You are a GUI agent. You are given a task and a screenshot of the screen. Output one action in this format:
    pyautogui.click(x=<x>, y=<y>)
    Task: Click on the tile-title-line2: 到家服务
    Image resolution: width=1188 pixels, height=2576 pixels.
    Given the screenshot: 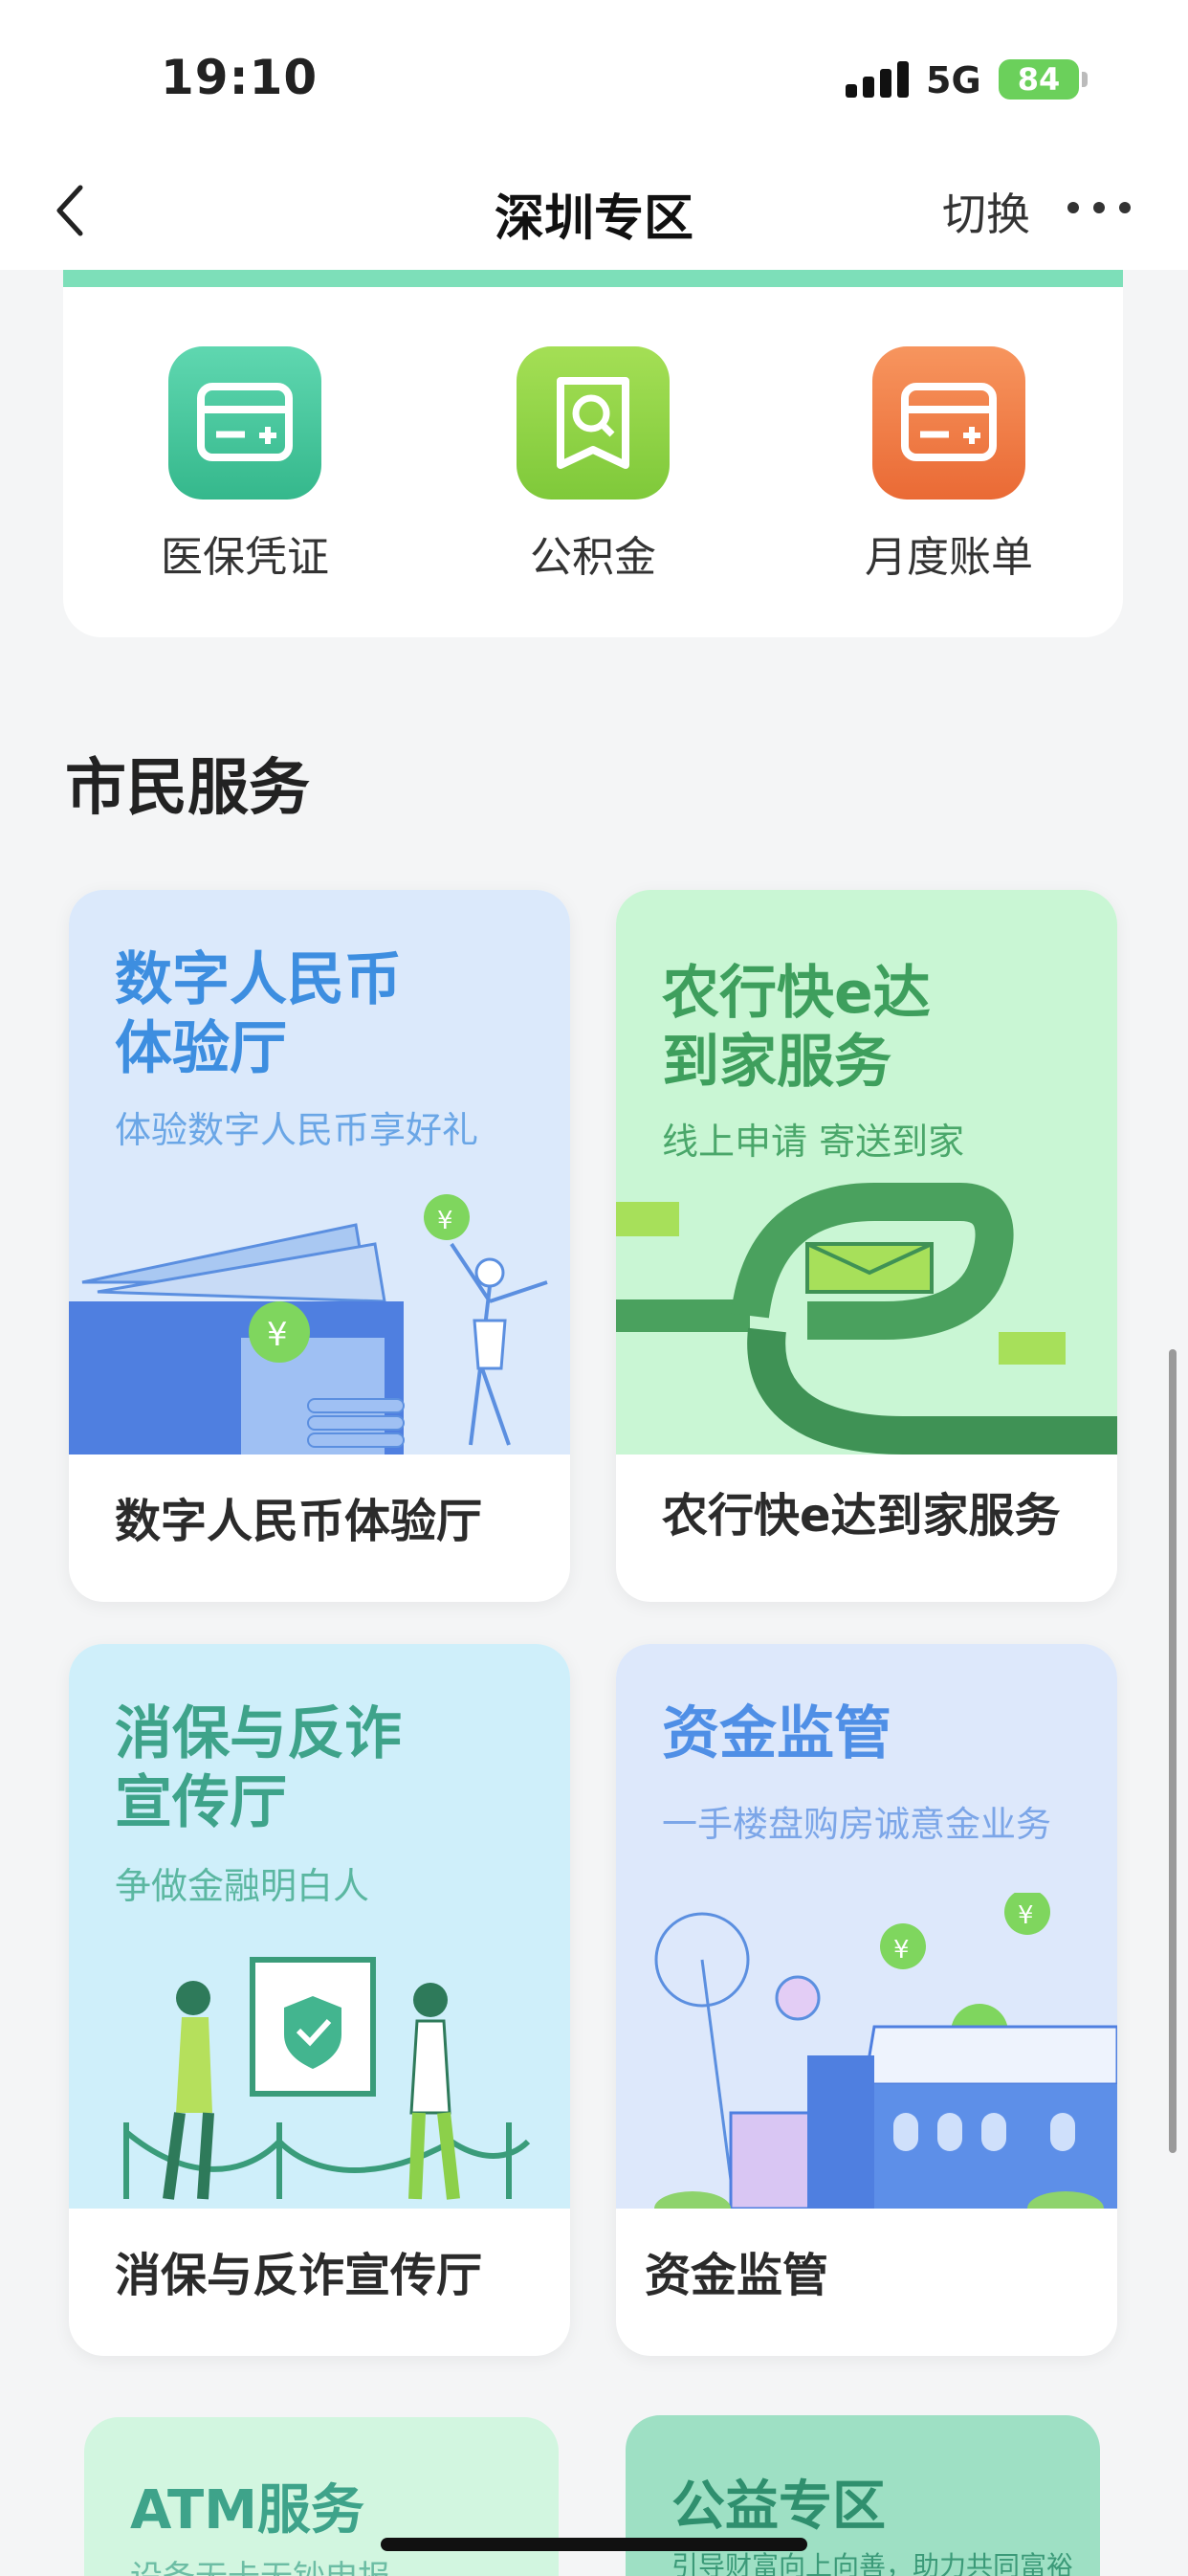 What is the action you would take?
    pyautogui.click(x=776, y=1062)
    